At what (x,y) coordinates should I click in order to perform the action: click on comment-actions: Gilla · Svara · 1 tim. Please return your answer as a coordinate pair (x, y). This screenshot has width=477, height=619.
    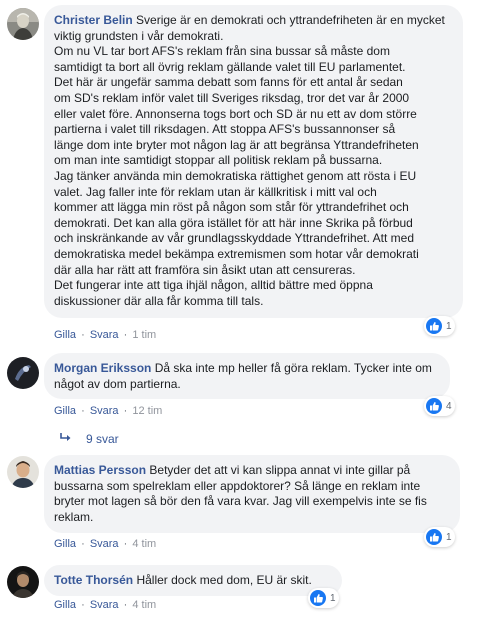
    Looking at the image, I should click on (105, 335).